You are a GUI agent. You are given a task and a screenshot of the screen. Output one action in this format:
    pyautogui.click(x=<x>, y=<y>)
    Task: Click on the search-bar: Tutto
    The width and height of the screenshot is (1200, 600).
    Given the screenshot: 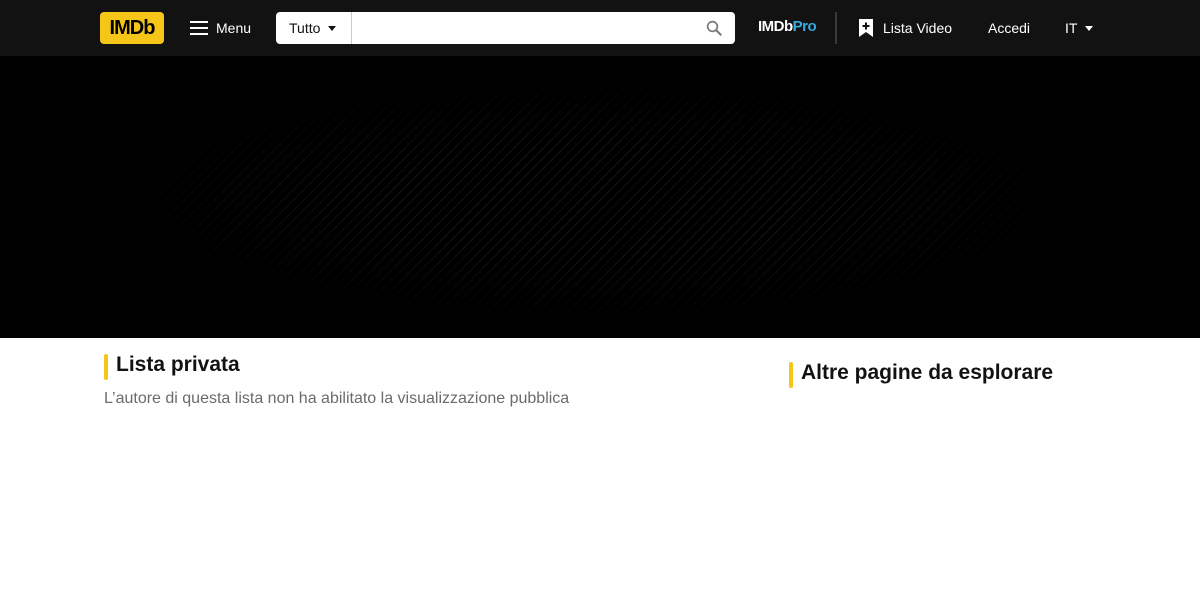 What is the action you would take?
    pyautogui.click(x=505, y=28)
    